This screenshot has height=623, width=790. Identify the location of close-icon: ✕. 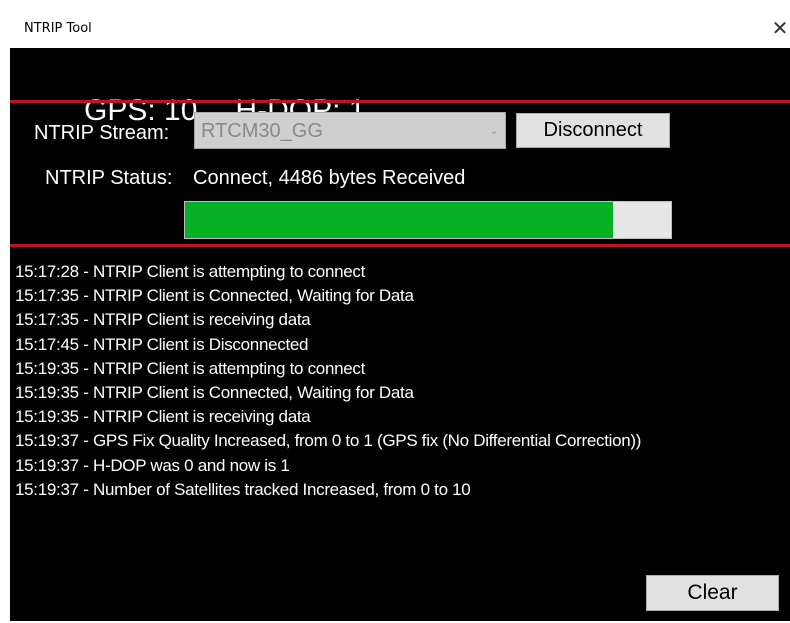
(780, 28).